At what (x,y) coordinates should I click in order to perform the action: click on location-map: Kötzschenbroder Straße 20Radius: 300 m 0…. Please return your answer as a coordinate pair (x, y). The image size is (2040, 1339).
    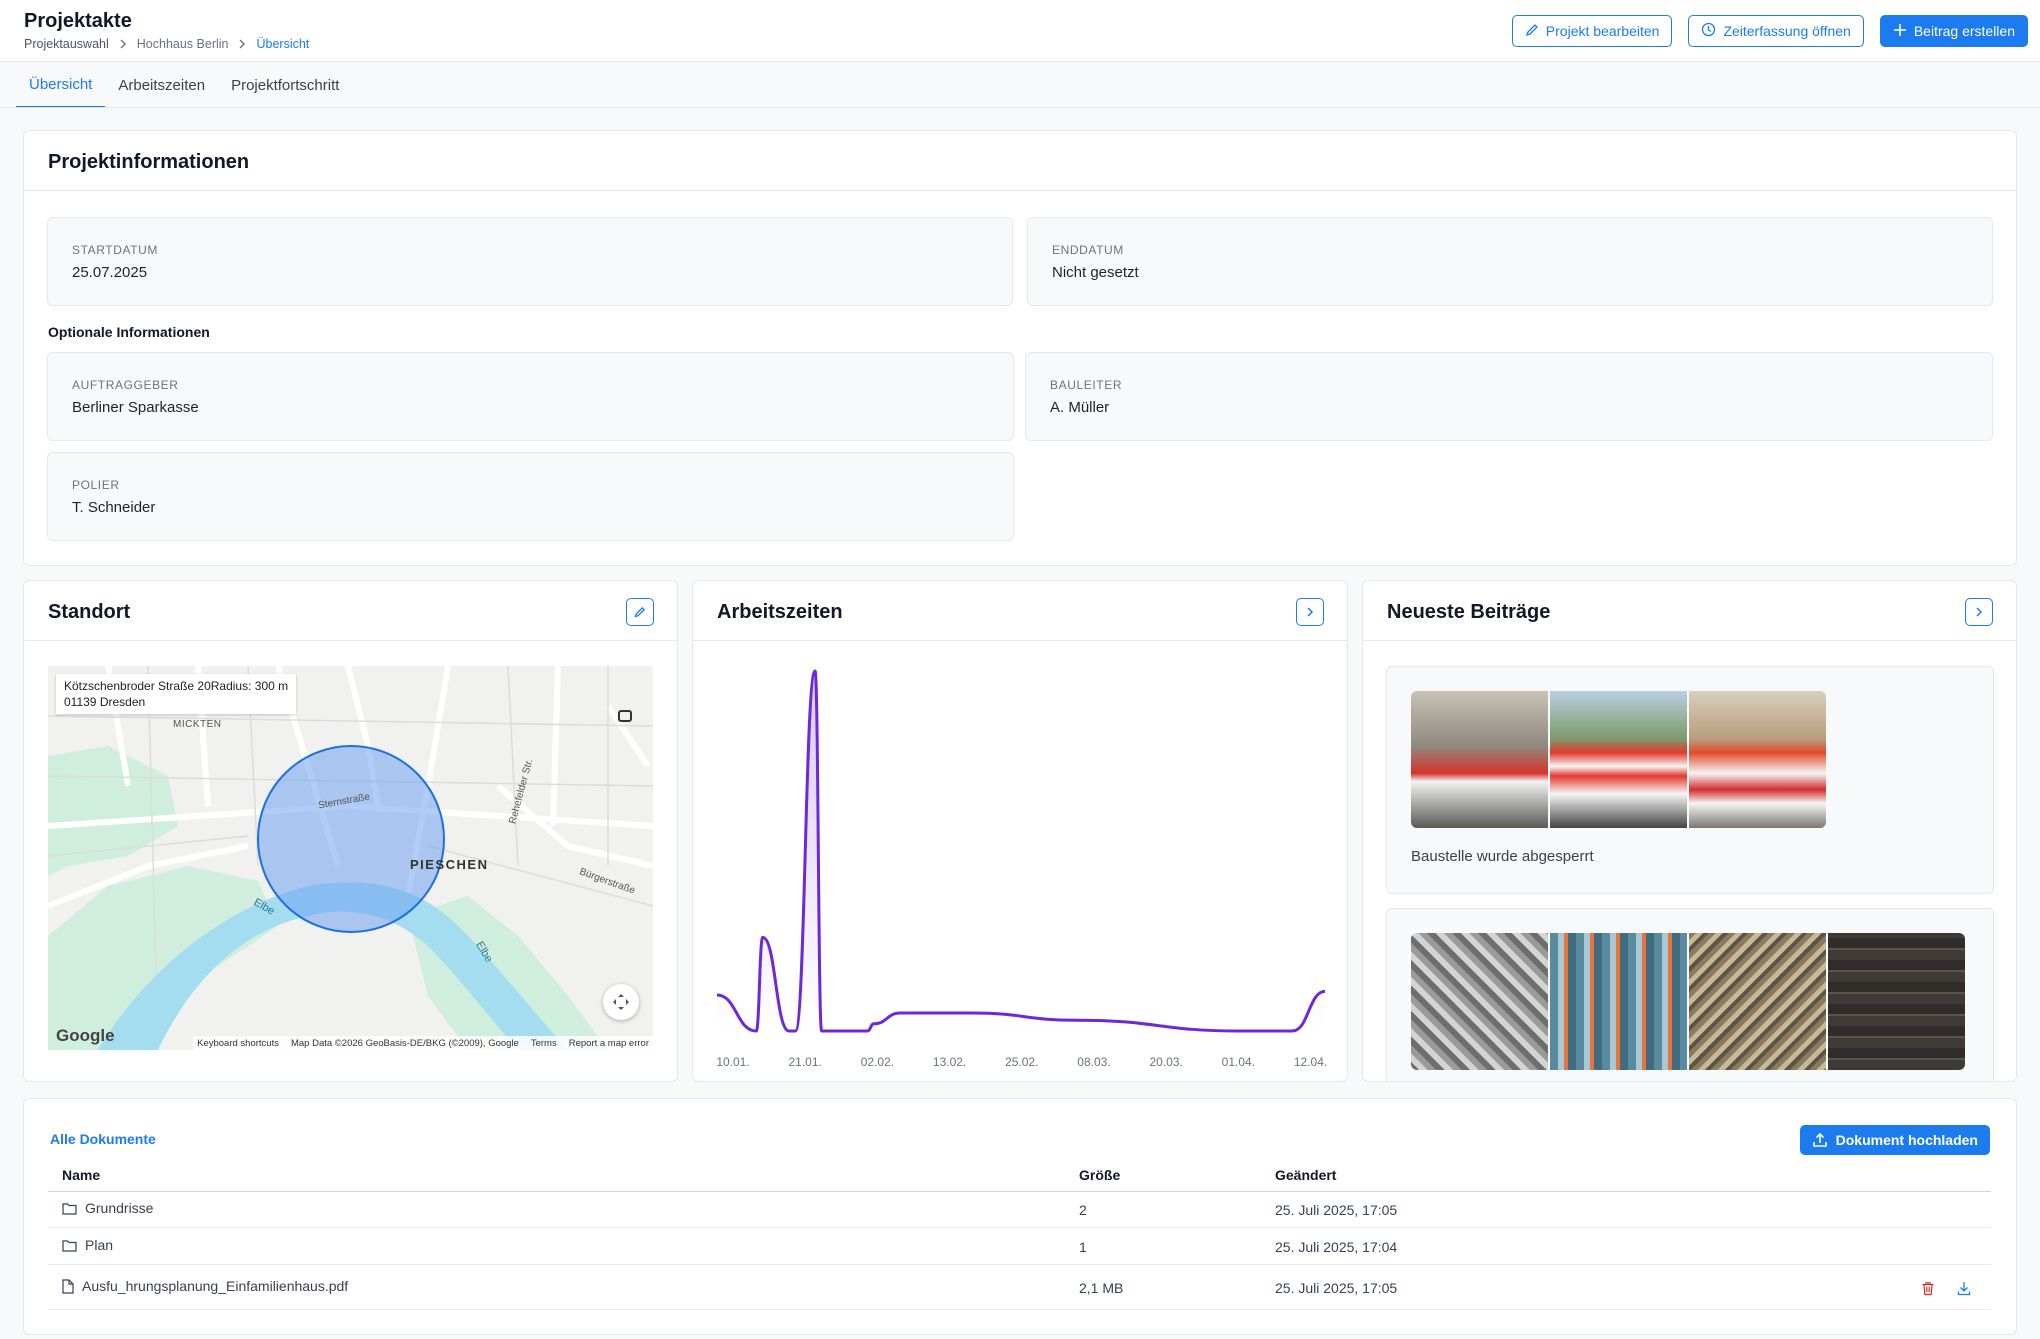
    Looking at the image, I should click on (350, 858).